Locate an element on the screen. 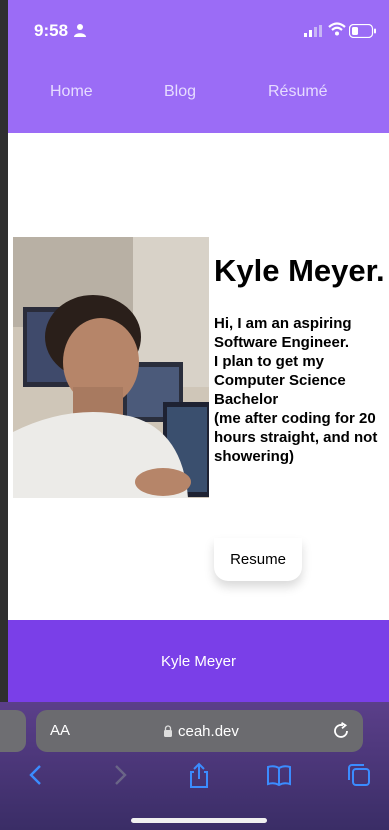  reload-icon is located at coordinates (341, 731).